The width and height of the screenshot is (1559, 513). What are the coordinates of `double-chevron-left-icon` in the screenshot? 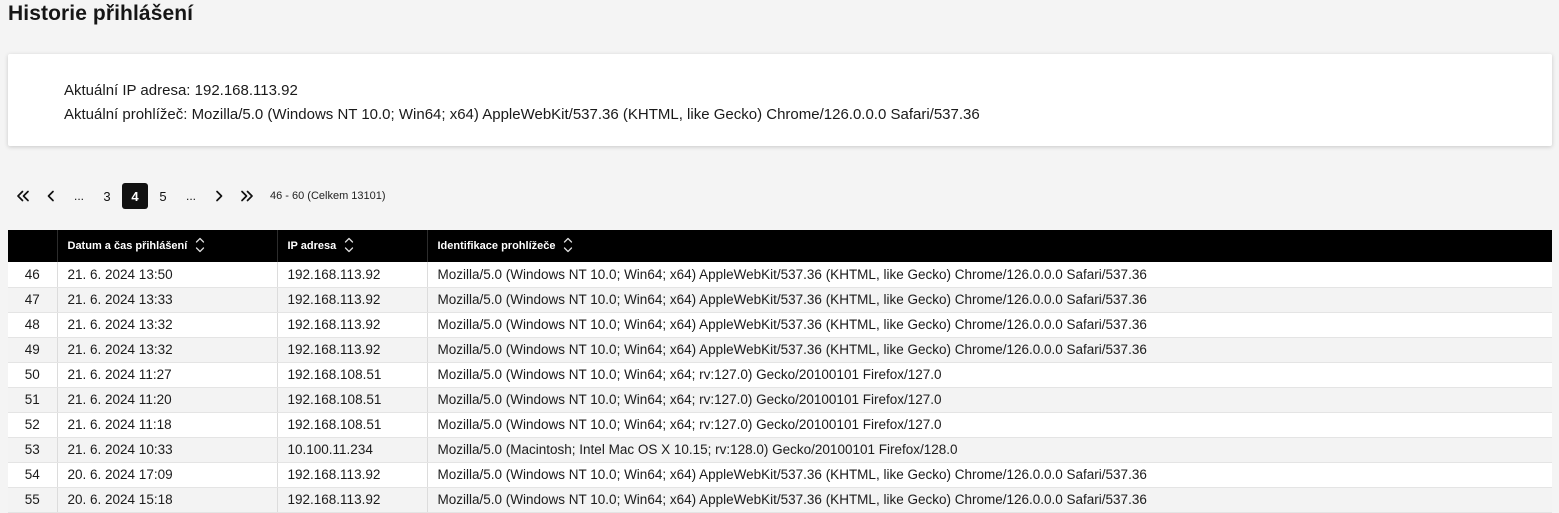 It's located at (23, 196).